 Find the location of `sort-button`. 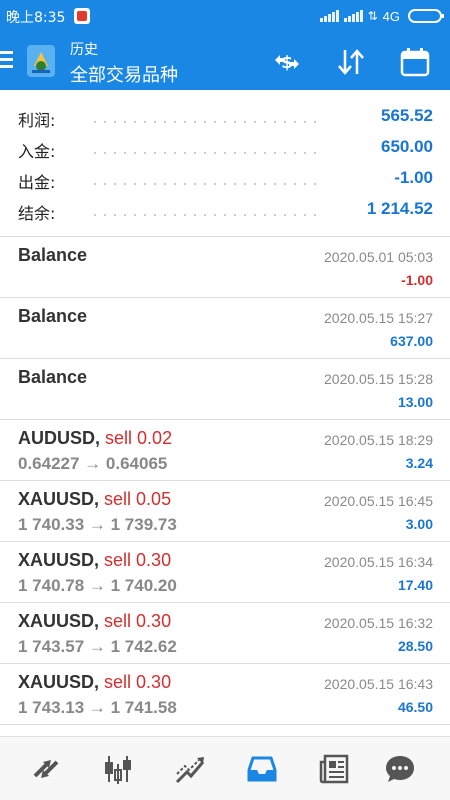

sort-button is located at coordinates (351, 62).